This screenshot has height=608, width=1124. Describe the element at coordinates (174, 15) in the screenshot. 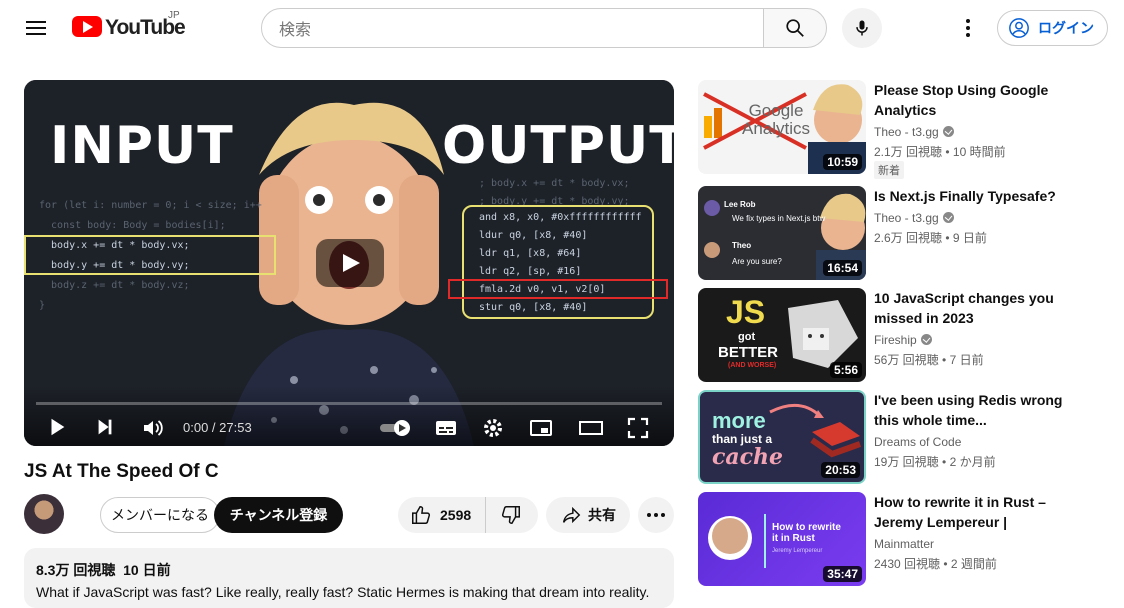

I see `country-code: JP` at that location.